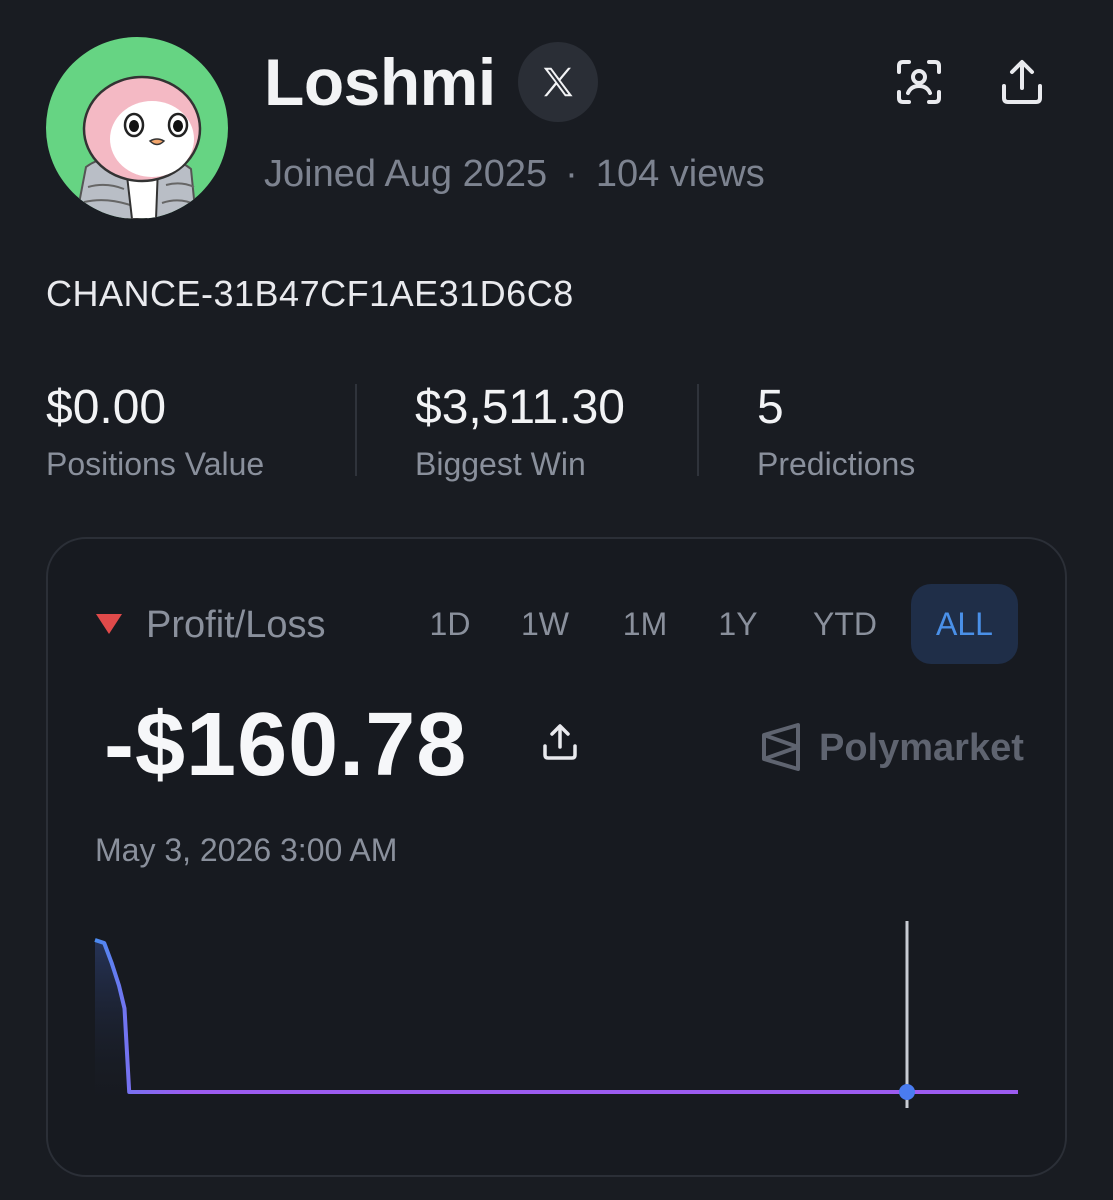  Describe the element at coordinates (109, 624) in the screenshot. I see `down-triangle-icon` at that location.